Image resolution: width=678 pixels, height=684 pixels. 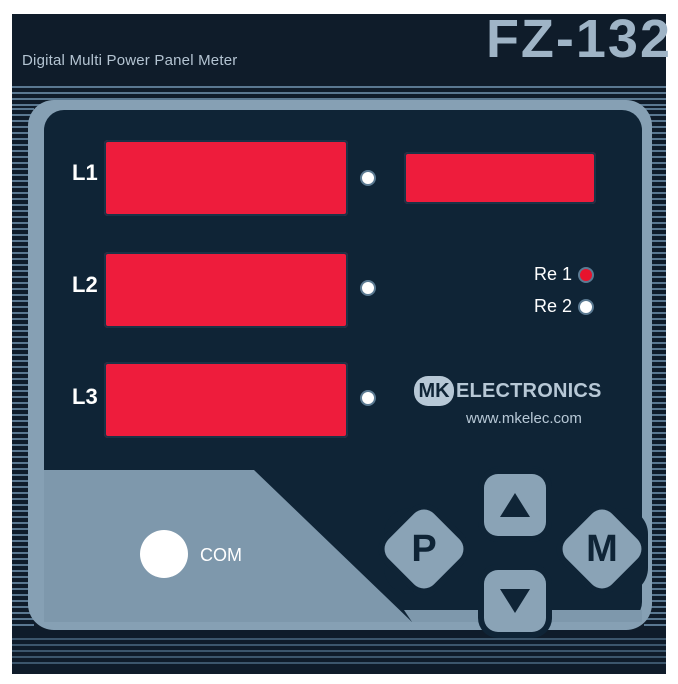 I want to click on p-key: P, so click(x=424, y=549).